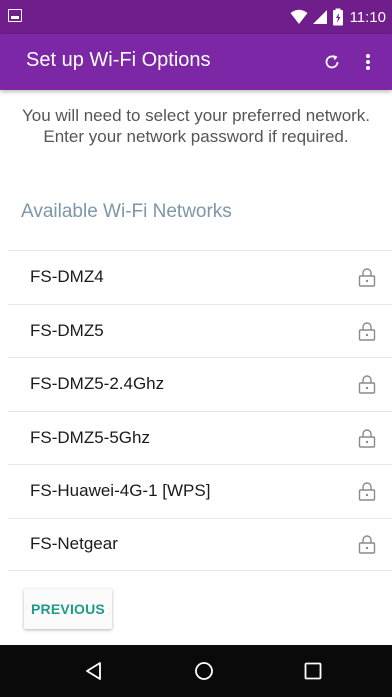  I want to click on network-name: FS-DMZ5, so click(67, 330).